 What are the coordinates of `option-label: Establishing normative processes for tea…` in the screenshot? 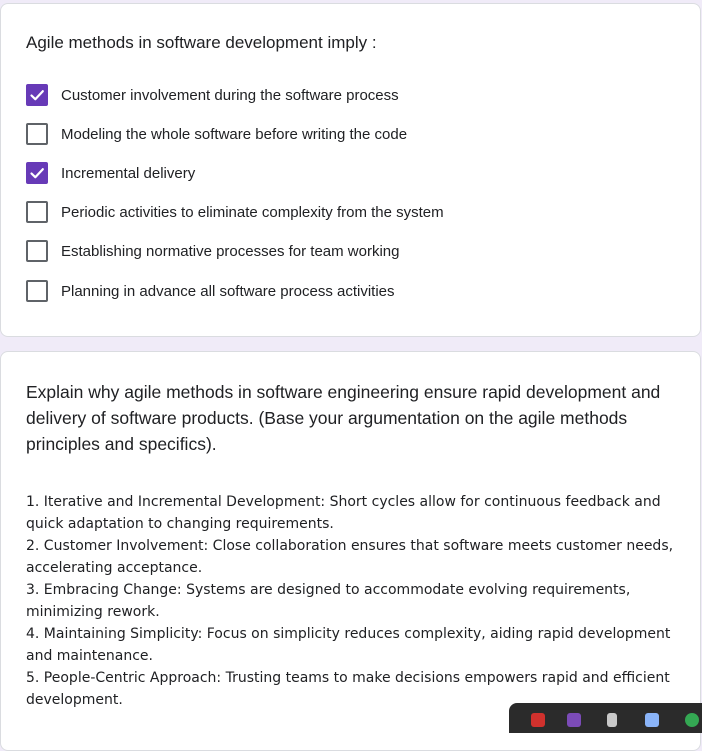 It's located at (230, 251).